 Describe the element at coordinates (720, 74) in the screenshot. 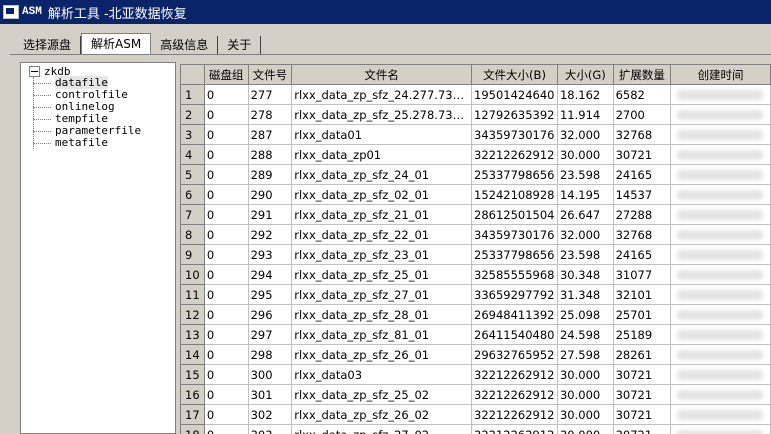

I see `col-header-create-time: 创建时间` at that location.